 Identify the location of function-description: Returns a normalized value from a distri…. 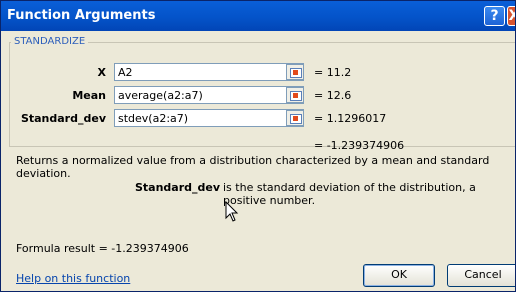
(253, 167).